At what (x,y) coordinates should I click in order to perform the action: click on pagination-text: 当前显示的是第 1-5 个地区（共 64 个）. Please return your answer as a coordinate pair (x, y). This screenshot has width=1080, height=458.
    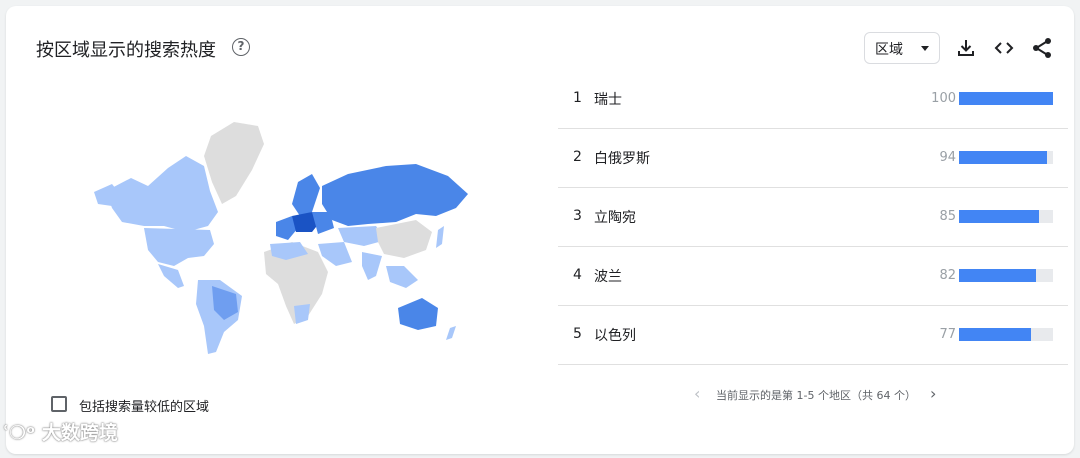
    Looking at the image, I should click on (816, 395).